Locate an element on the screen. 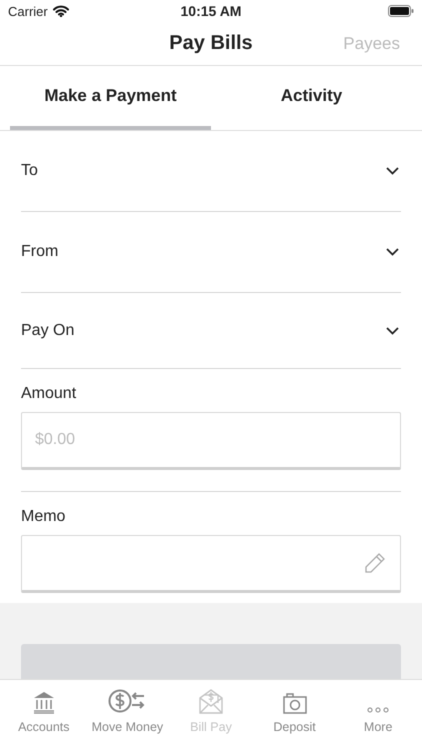 The image size is (422, 750). money-transfer-icon is located at coordinates (127, 701).